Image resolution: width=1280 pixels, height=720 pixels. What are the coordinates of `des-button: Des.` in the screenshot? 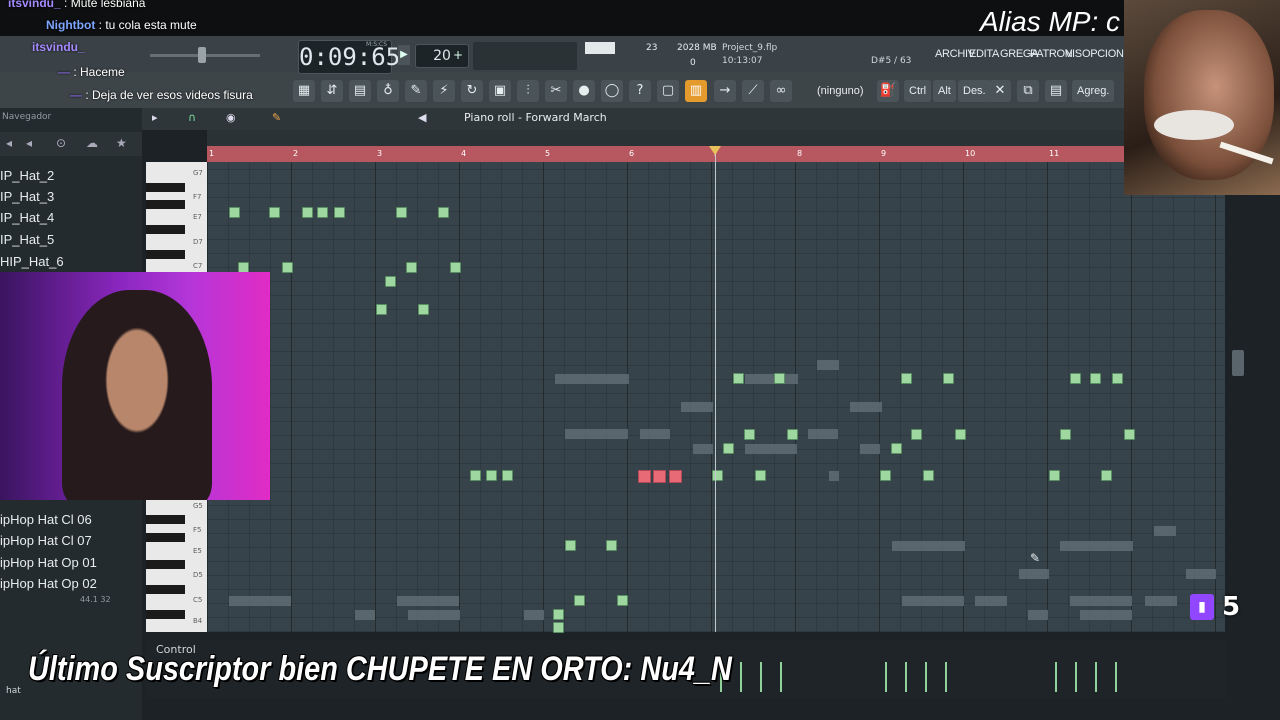 It's located at (974, 91).